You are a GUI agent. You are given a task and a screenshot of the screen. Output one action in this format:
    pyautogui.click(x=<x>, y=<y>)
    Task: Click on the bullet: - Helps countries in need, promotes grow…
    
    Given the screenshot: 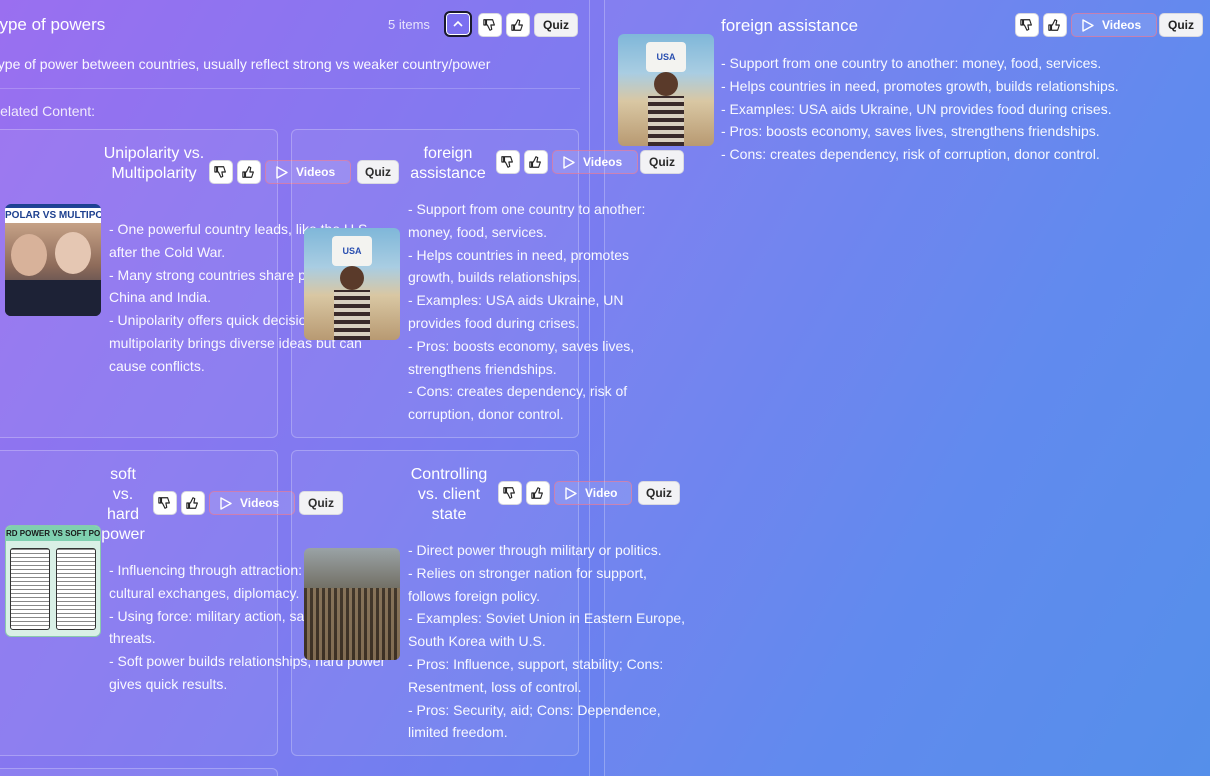 What is the action you would take?
    pyautogui.click(x=920, y=85)
    